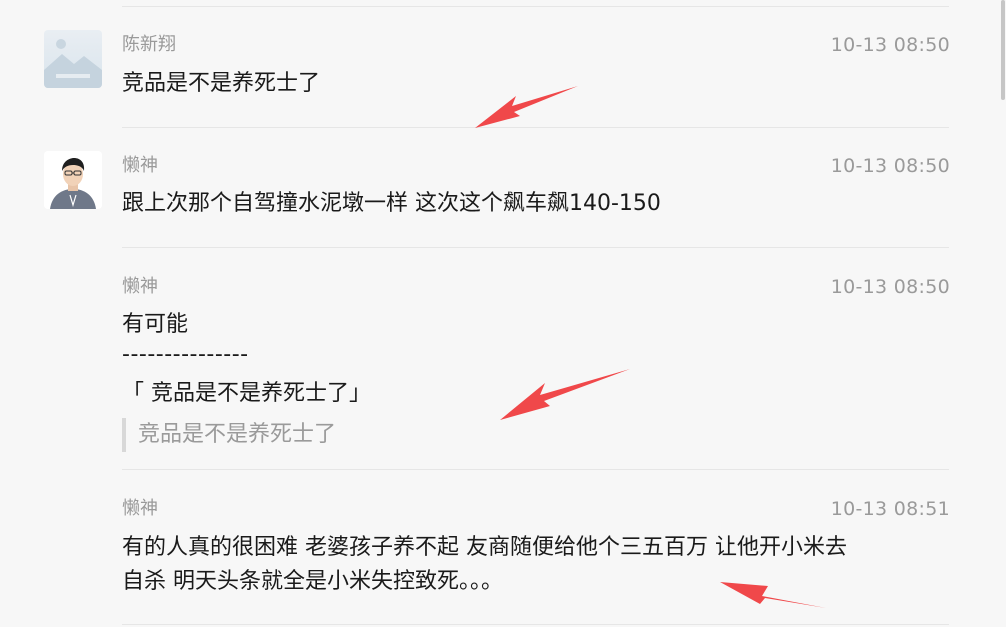 This screenshot has height=627, width=1006. What do you see at coordinates (237, 435) in the screenshot?
I see `quoted-message: 竞品是不是养死士了` at bounding box center [237, 435].